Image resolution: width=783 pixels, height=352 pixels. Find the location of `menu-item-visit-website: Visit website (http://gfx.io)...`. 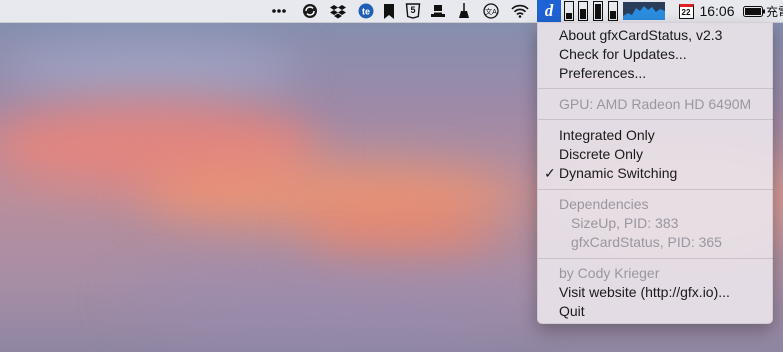

menu-item-visit-website: Visit website (http://gfx.io)... is located at coordinates (656, 292).